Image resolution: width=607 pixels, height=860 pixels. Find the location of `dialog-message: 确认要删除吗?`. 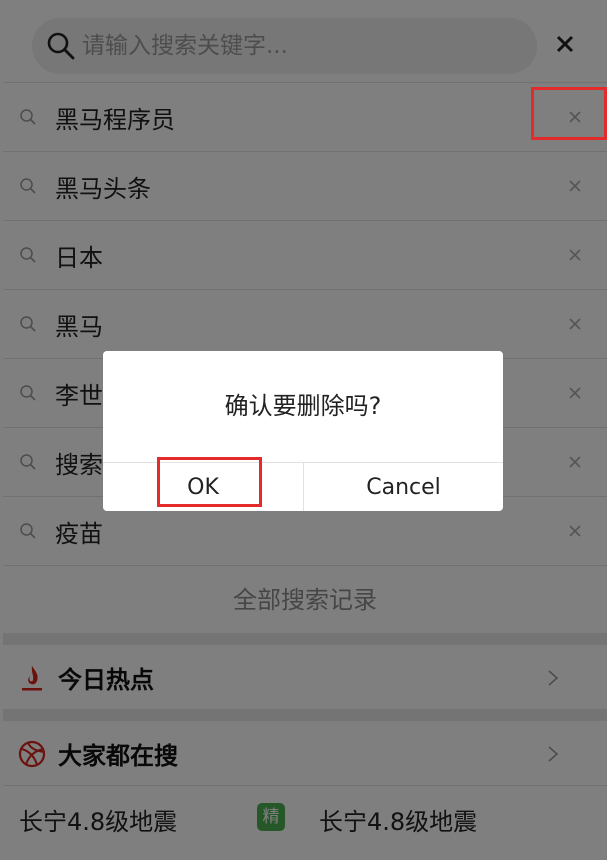

dialog-message: 确认要删除吗? is located at coordinates (303, 406).